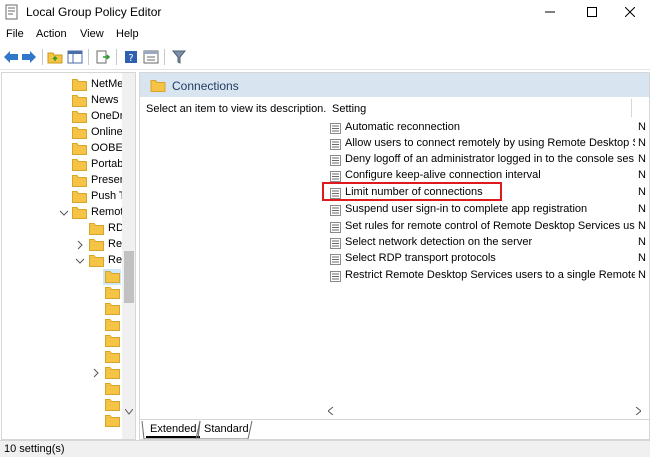 Image resolution: width=650 pixels, height=457 pixels. Describe the element at coordinates (64, 277) in the screenshot. I see `tree-item-selected` at that location.